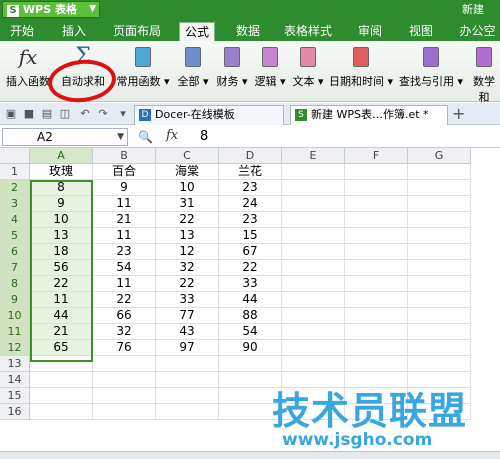 The image size is (500, 459). Describe the element at coordinates (439, 300) in the screenshot. I see `cell-g9` at that location.